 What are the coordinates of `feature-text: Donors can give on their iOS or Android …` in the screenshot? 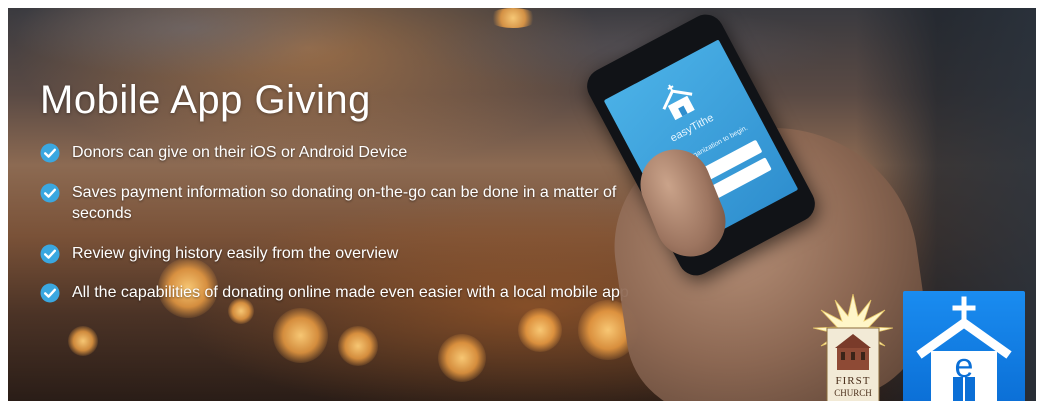 It's located at (240, 152).